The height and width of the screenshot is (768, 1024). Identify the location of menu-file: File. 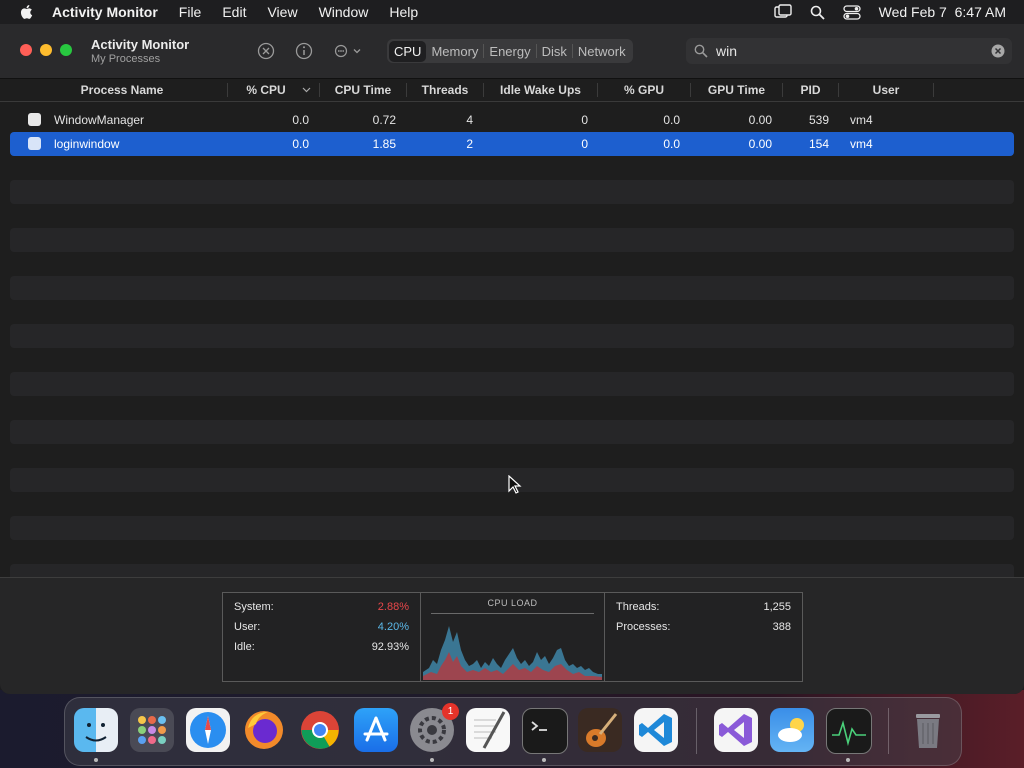
(190, 12).